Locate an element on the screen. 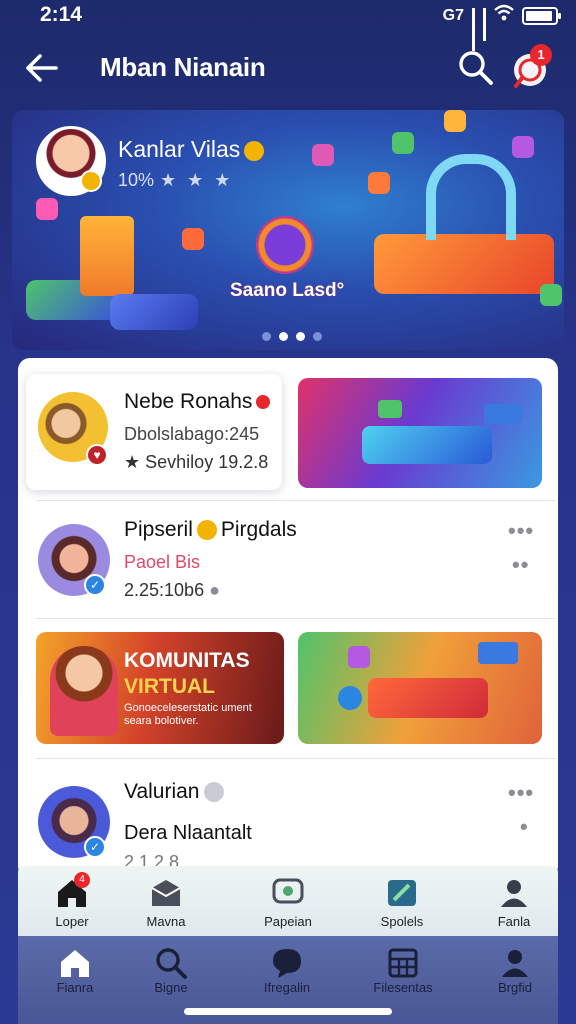  home-indicator is located at coordinates (288, 1011).